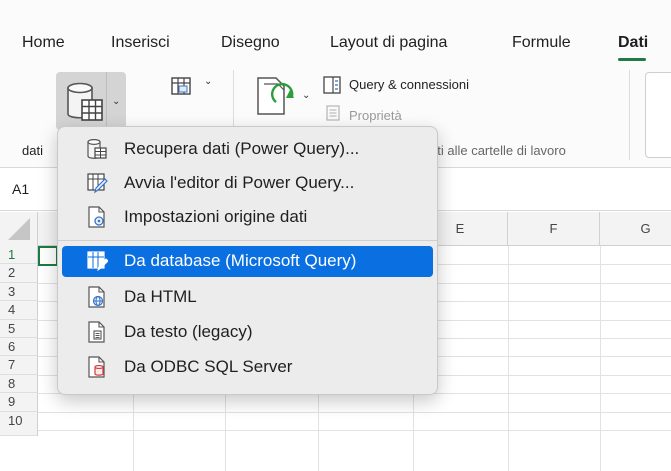 The height and width of the screenshot is (471, 671). I want to click on menu-item-label: Impostazioni origine dati, so click(216, 216).